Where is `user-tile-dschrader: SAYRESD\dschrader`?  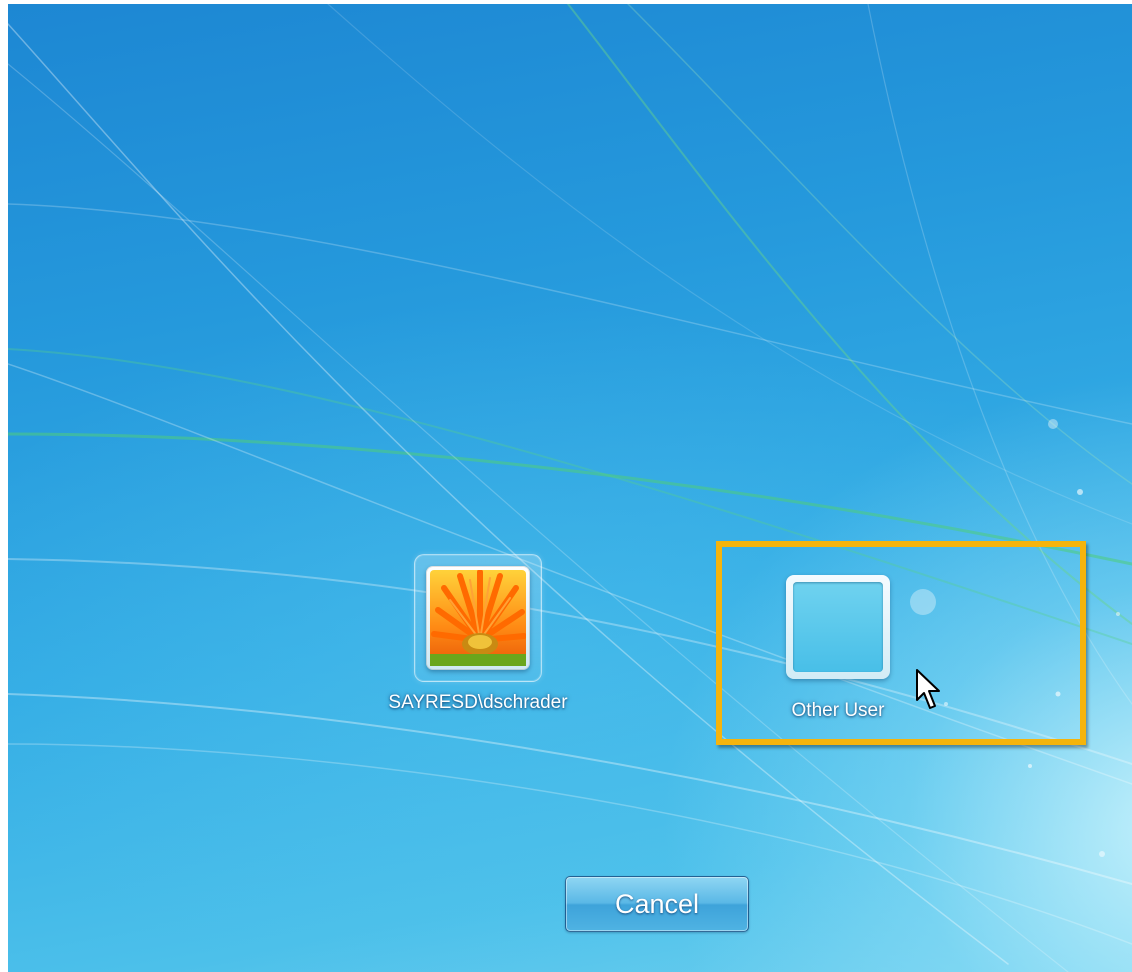 user-tile-dschrader: SAYRESD\dschrader is located at coordinates (478, 634).